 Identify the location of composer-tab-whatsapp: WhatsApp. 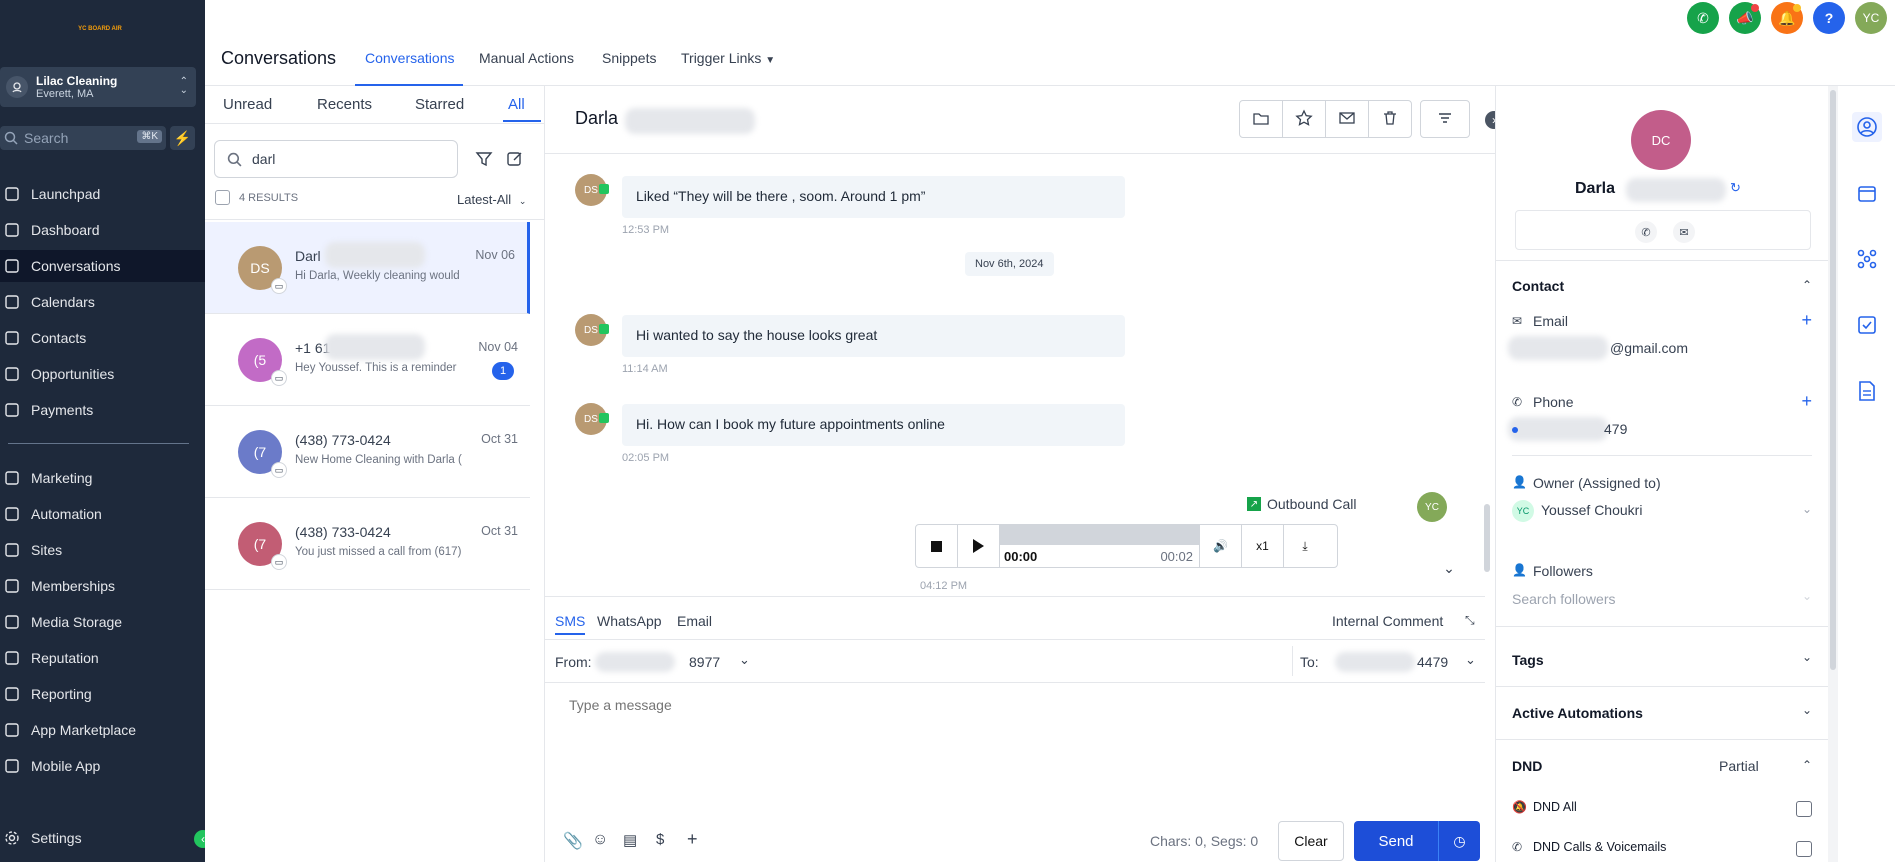
(629, 621).